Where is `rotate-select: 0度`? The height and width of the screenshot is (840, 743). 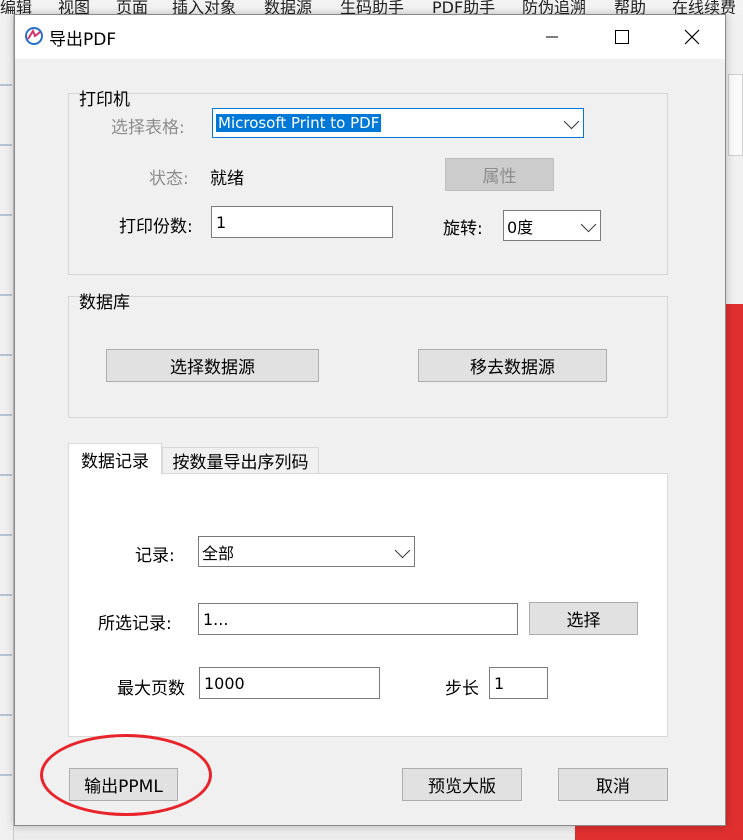 rotate-select: 0度 is located at coordinates (552, 225).